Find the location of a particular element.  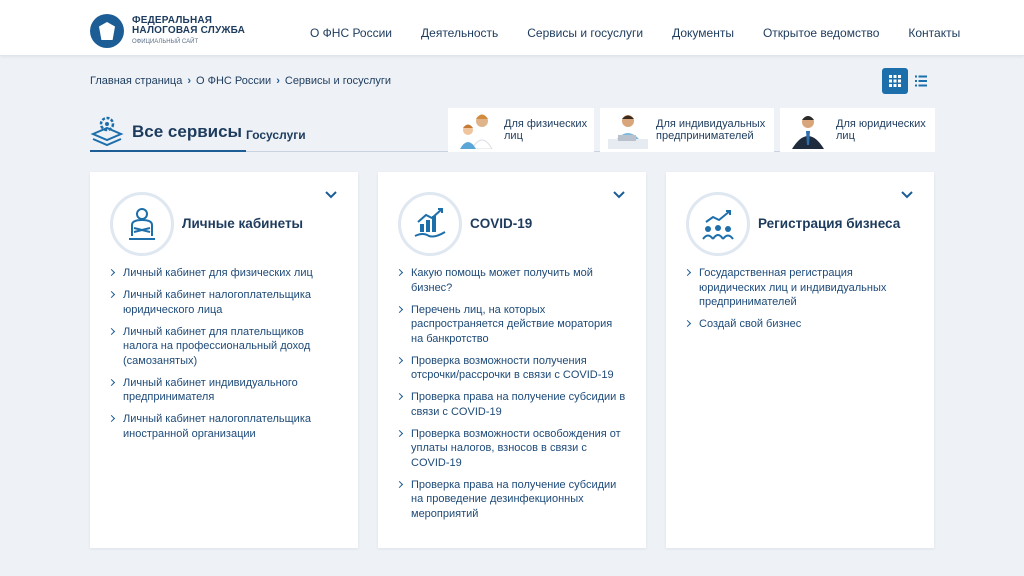

tab-entrepreneurs: Для индивидуальных предпринимателей is located at coordinates (687, 130).